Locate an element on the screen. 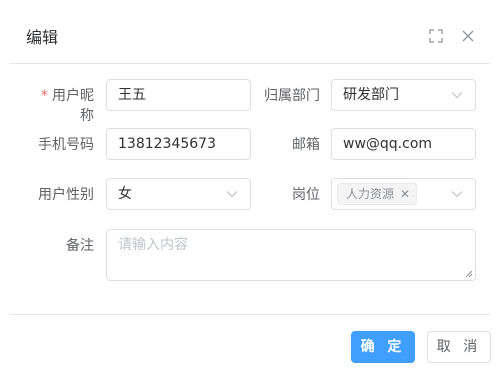  cancel-button: 取 消 is located at coordinates (459, 347).